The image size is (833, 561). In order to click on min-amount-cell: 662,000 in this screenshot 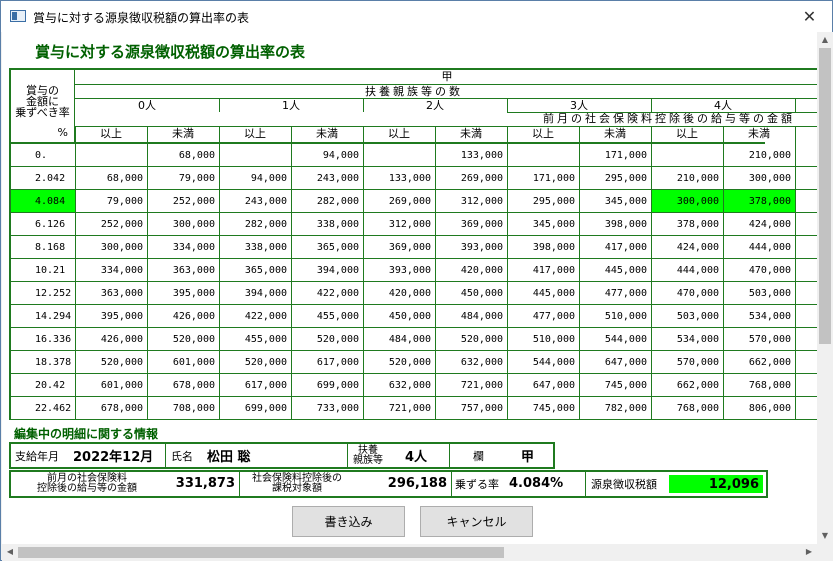, I will do `click(697, 385)`.